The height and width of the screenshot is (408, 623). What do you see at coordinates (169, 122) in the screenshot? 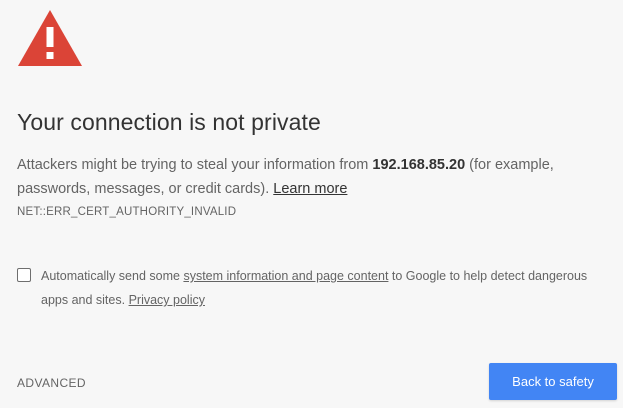
I see `page-title: Your connection is not private` at bounding box center [169, 122].